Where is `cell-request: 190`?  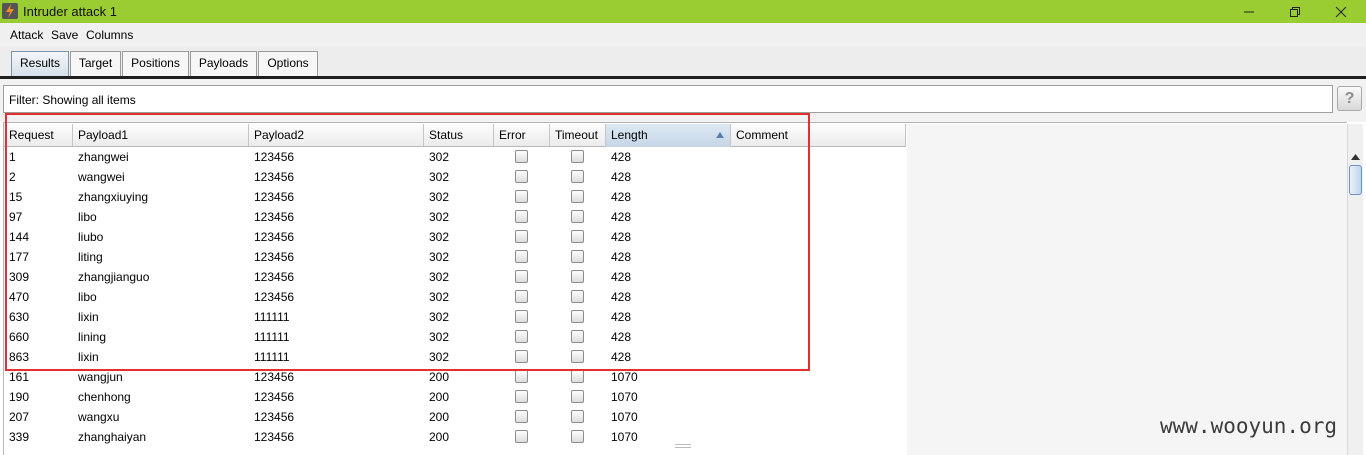
cell-request: 190 is located at coordinates (19, 397).